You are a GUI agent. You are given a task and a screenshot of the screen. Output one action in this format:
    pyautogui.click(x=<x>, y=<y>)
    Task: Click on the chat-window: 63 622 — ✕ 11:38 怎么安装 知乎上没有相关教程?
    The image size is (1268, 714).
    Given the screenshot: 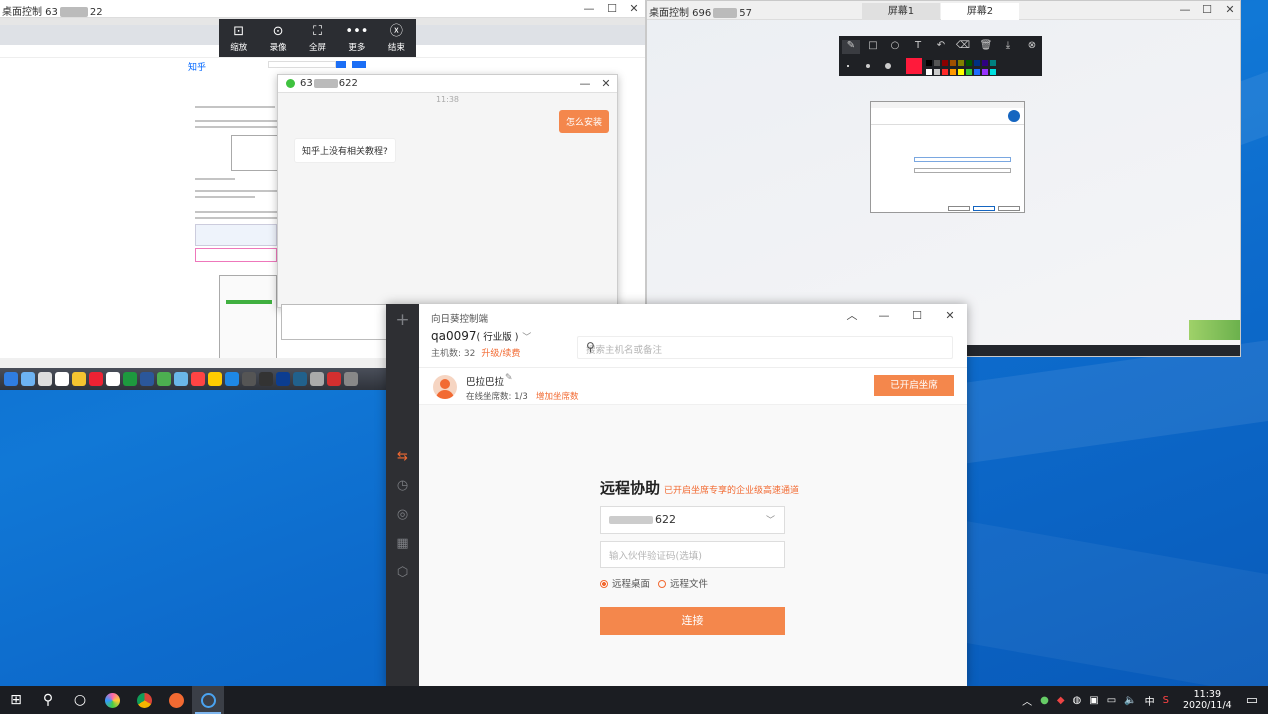 What is the action you would take?
    pyautogui.click(x=447, y=191)
    